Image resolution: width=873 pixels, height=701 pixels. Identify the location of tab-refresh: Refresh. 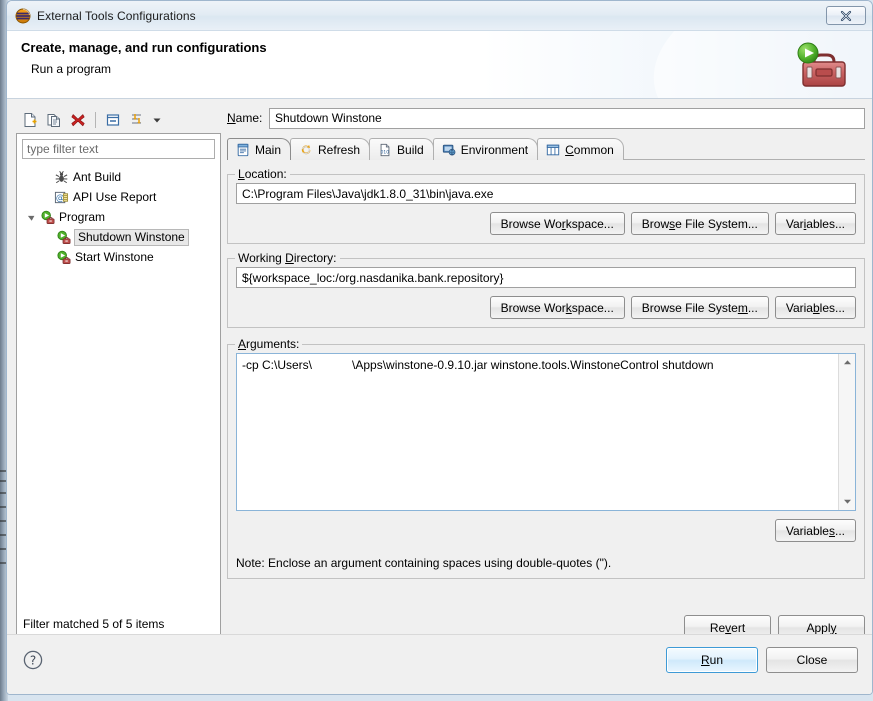
(330, 149).